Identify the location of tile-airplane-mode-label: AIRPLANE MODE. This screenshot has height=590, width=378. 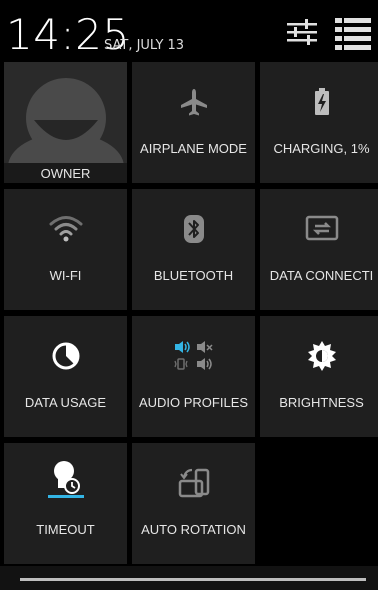
(193, 148).